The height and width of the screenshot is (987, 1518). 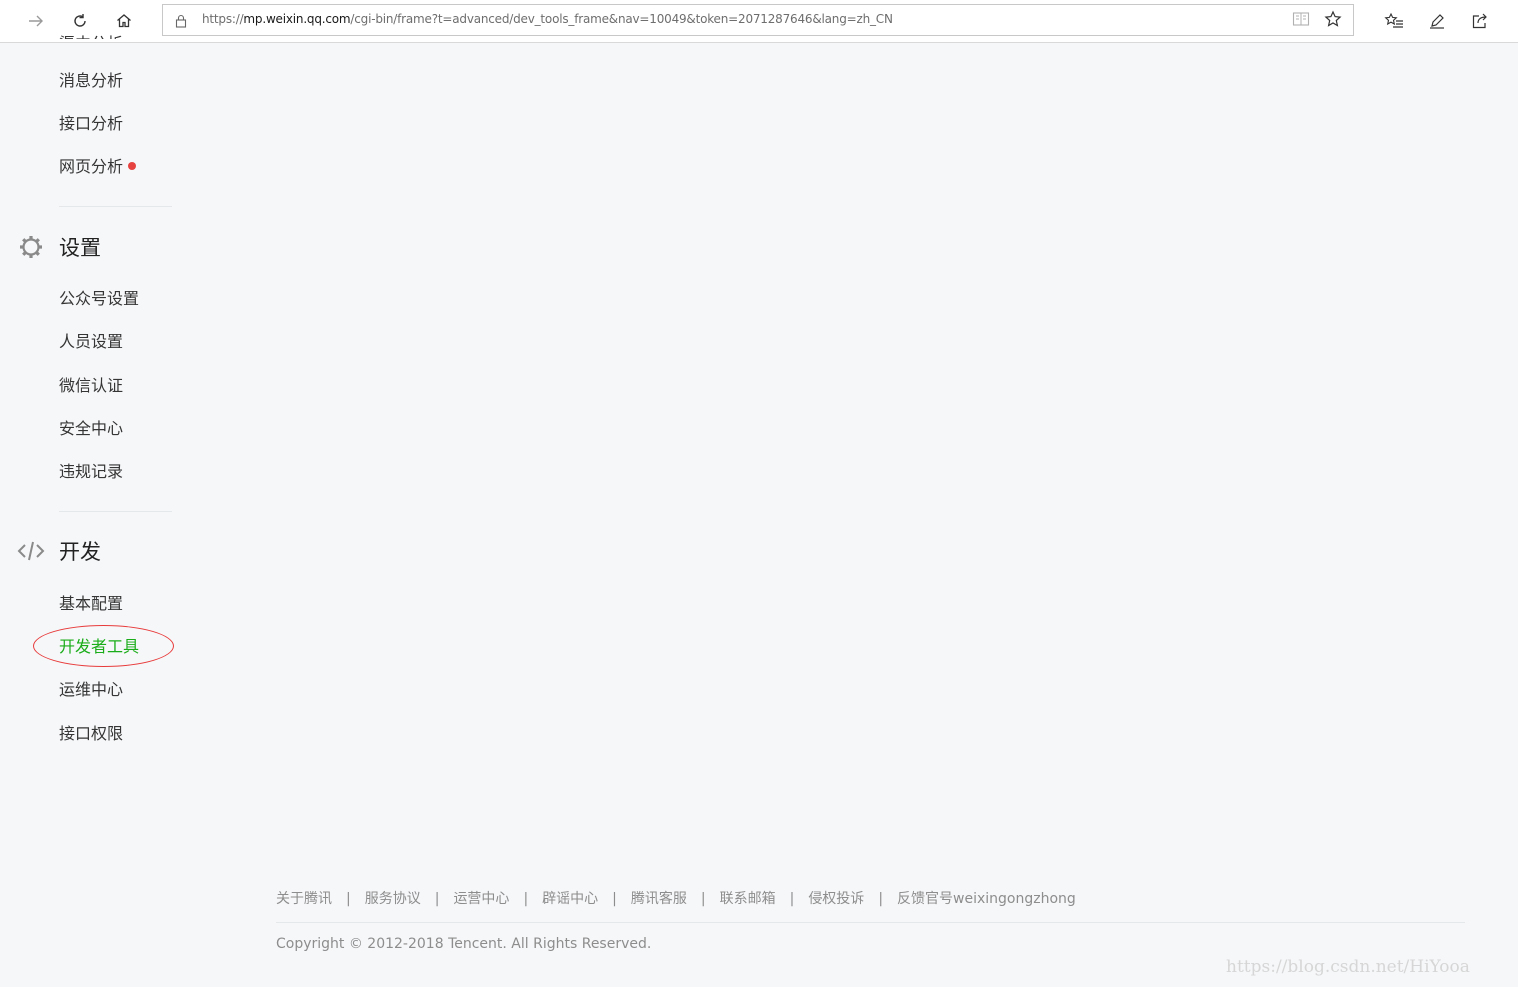 What do you see at coordinates (91, 166) in the screenshot?
I see `sidebar-item-label: 网页分析` at bounding box center [91, 166].